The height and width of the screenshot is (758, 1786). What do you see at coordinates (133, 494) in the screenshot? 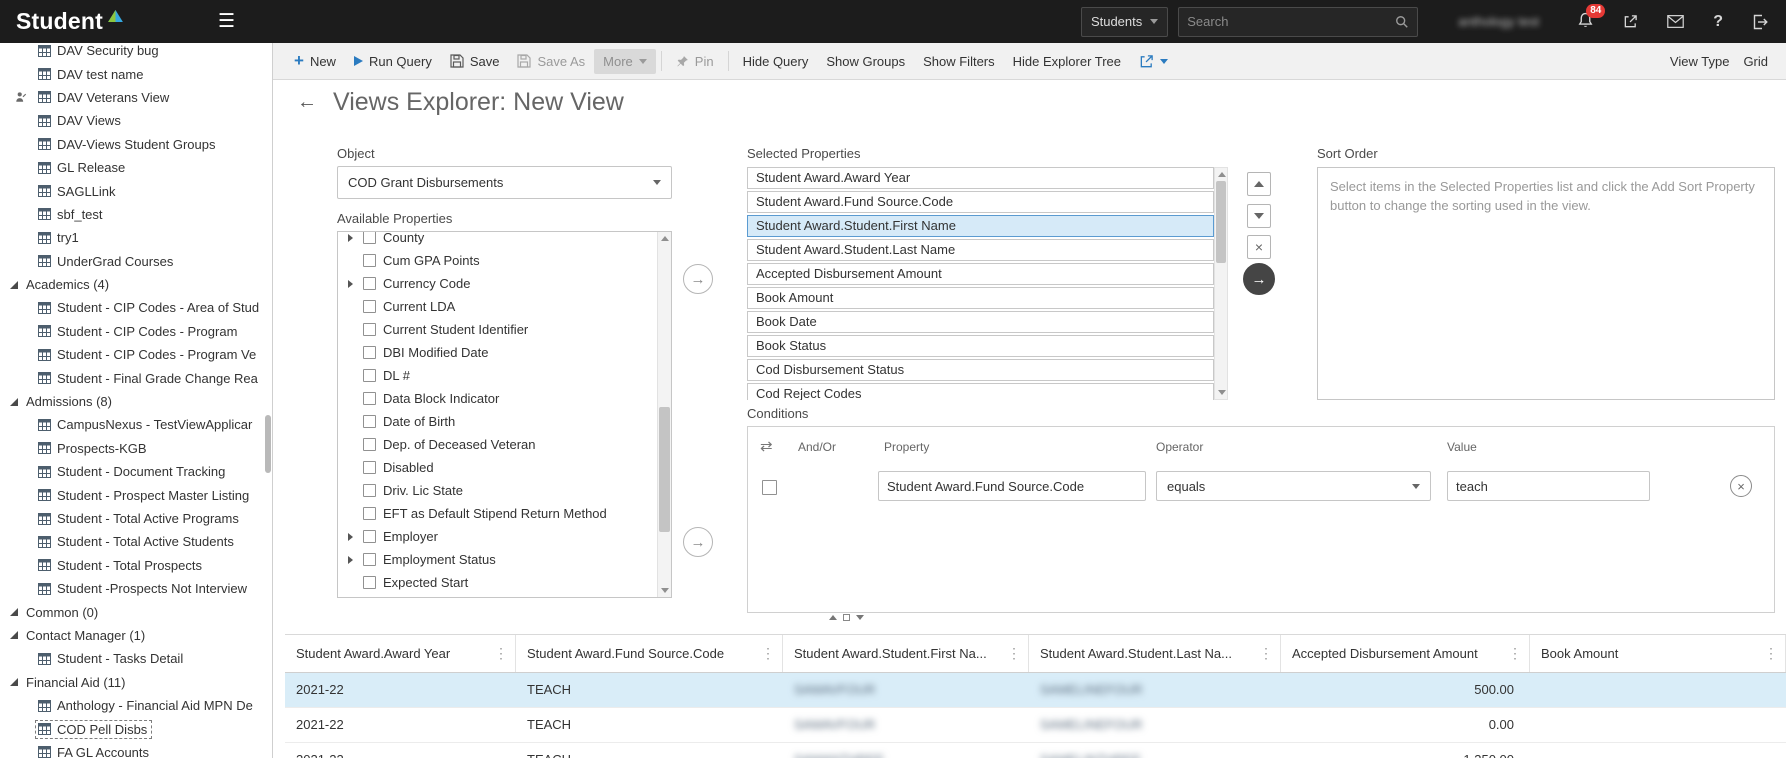
I see `explorer-tree-item: Student - Prospect Master Listing` at bounding box center [133, 494].